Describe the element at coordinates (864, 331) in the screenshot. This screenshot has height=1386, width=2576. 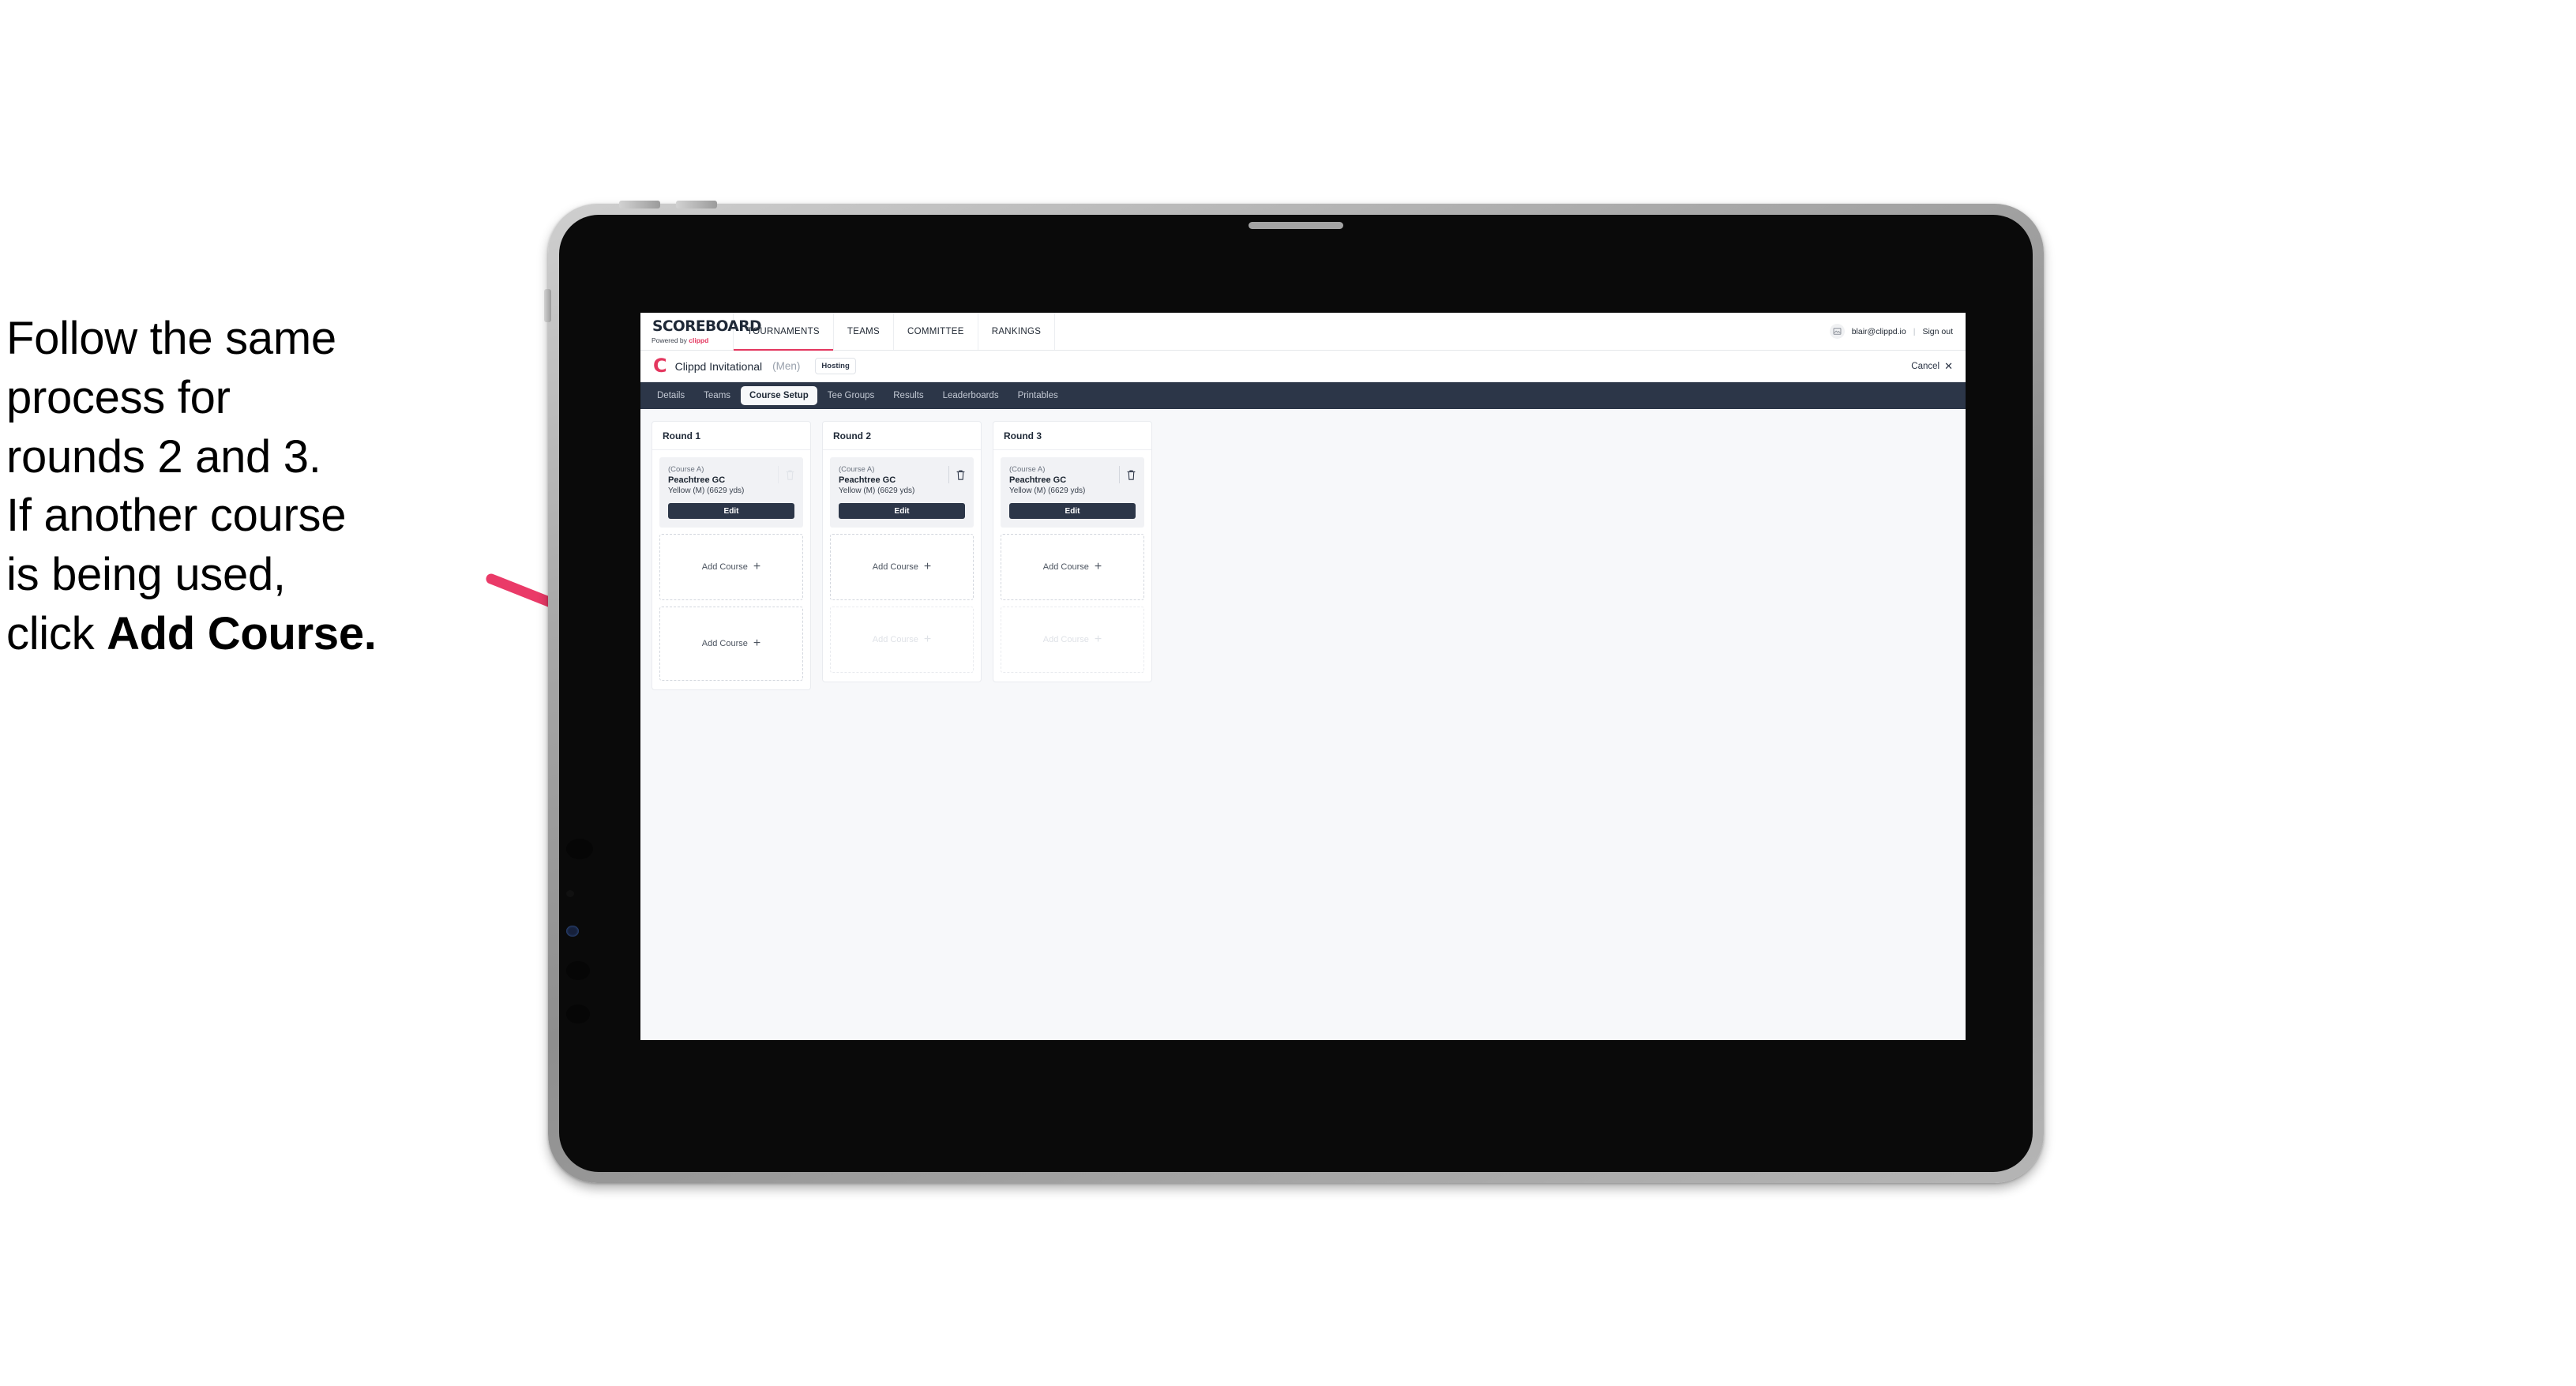
I see `nav-item-teams: TEAMS` at that location.